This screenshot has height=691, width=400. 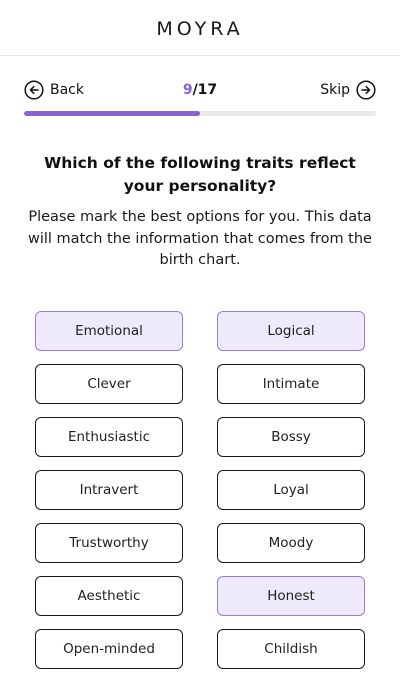 I want to click on trait-option: Clever, so click(x=109, y=384).